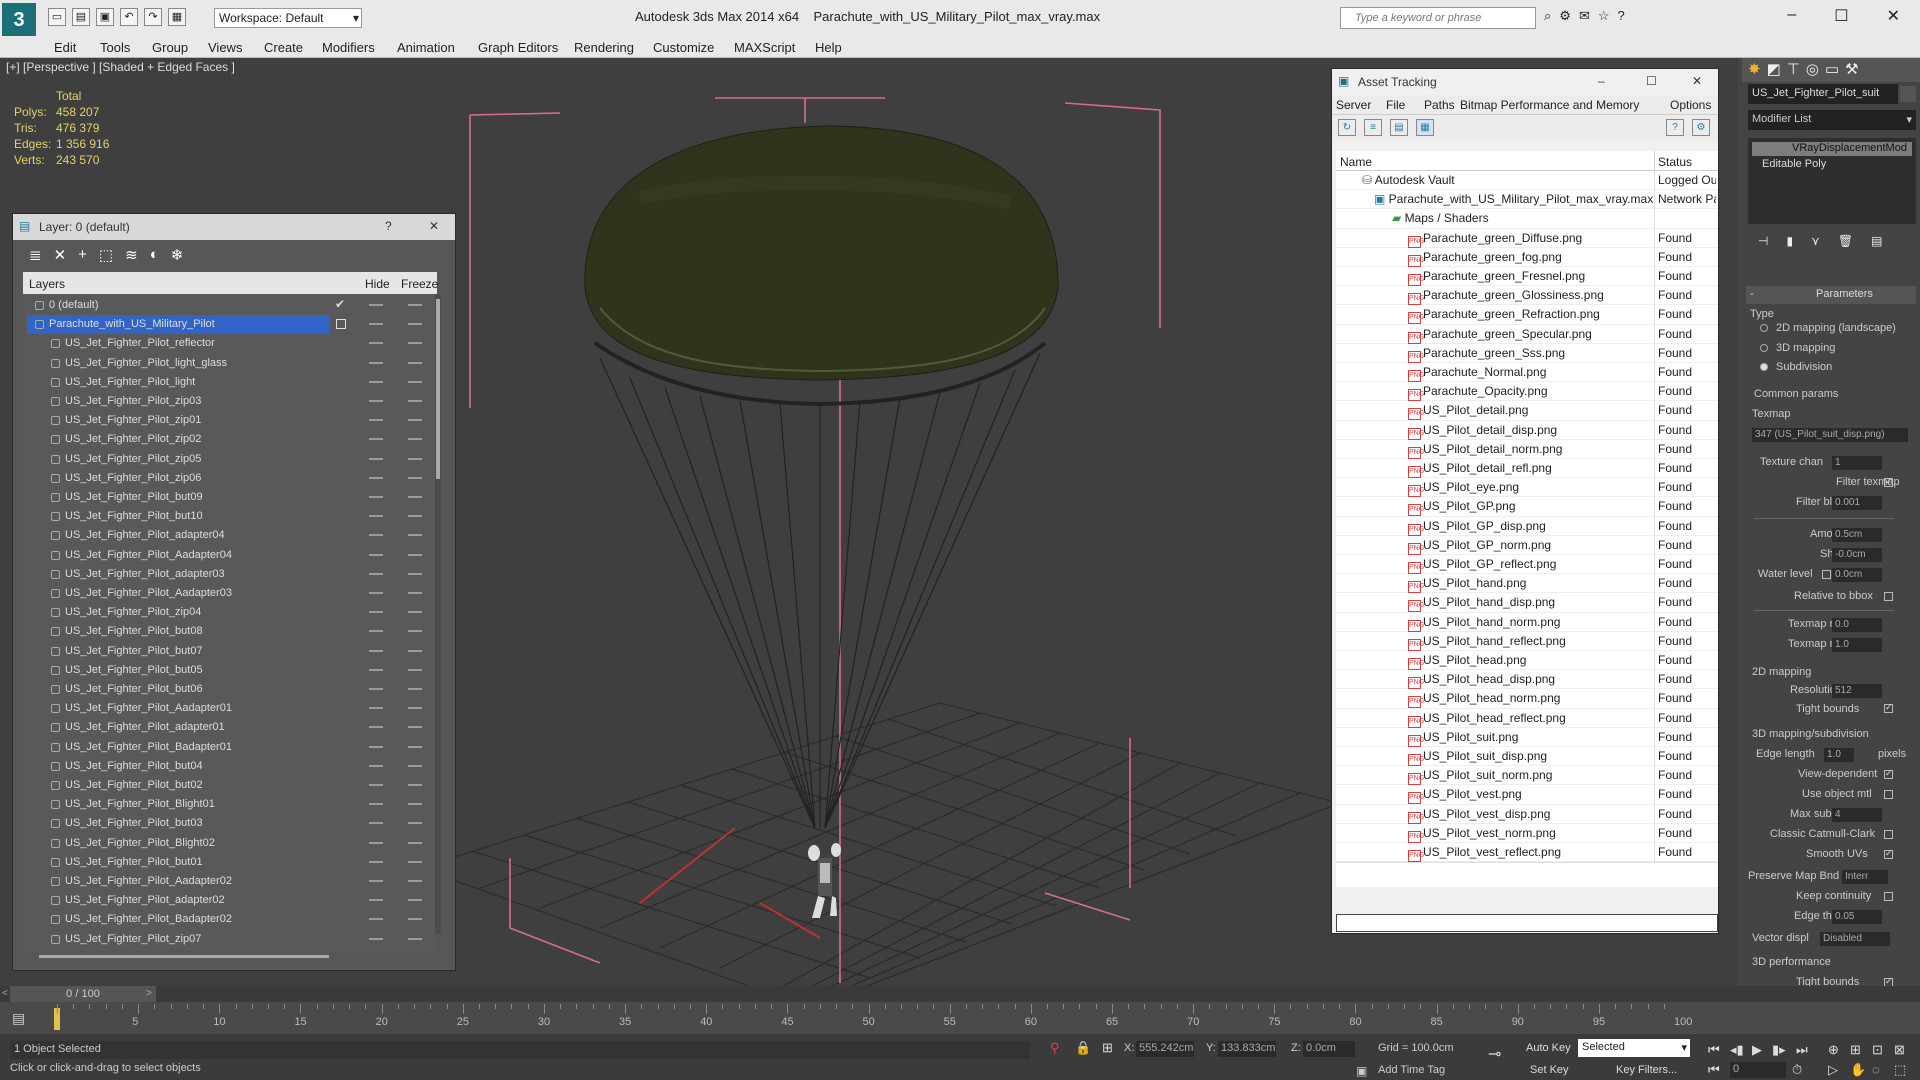 The width and height of the screenshot is (1920, 1080). What do you see at coordinates (230, 689) in the screenshot?
I see `layer-row: US_Jet_Fighter_Pilot_but06` at bounding box center [230, 689].